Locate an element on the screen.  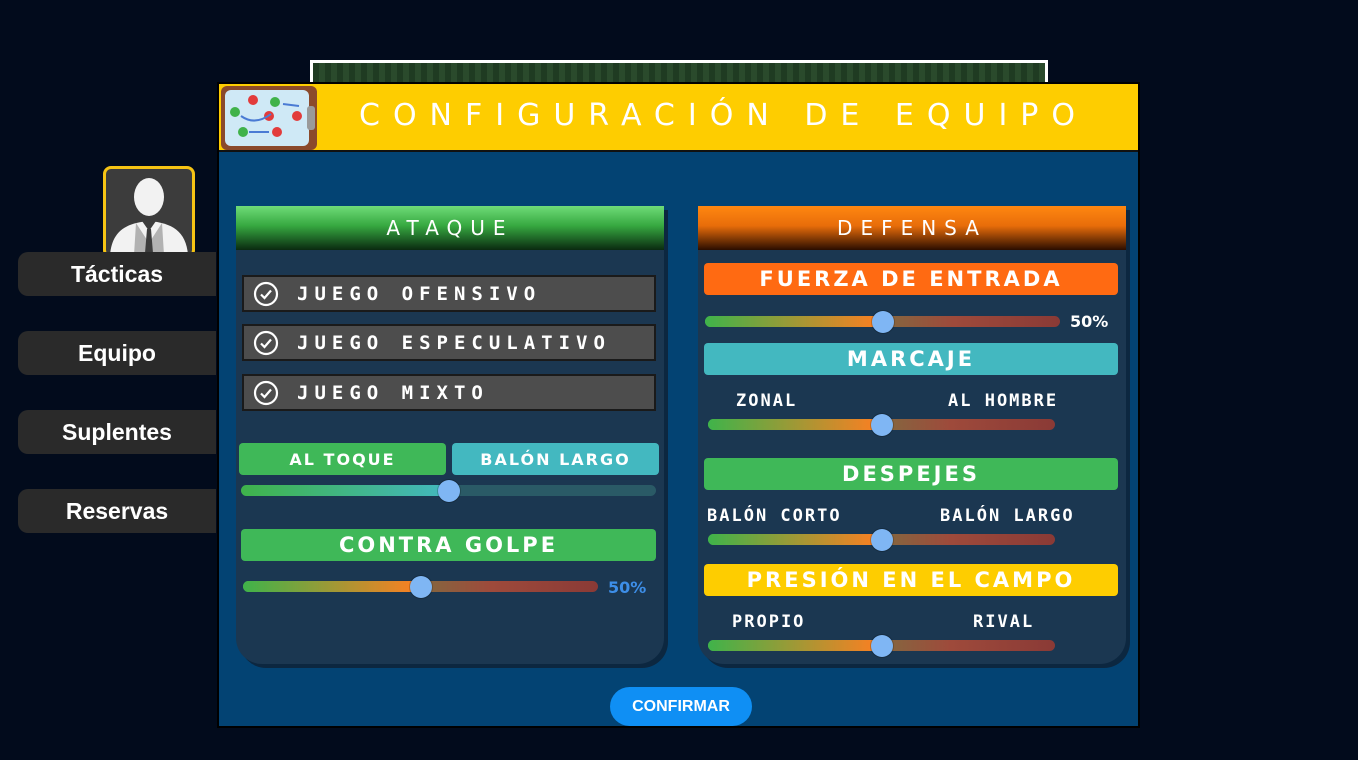
sidebar-item-reserves: Reservas is located at coordinates (117, 511).